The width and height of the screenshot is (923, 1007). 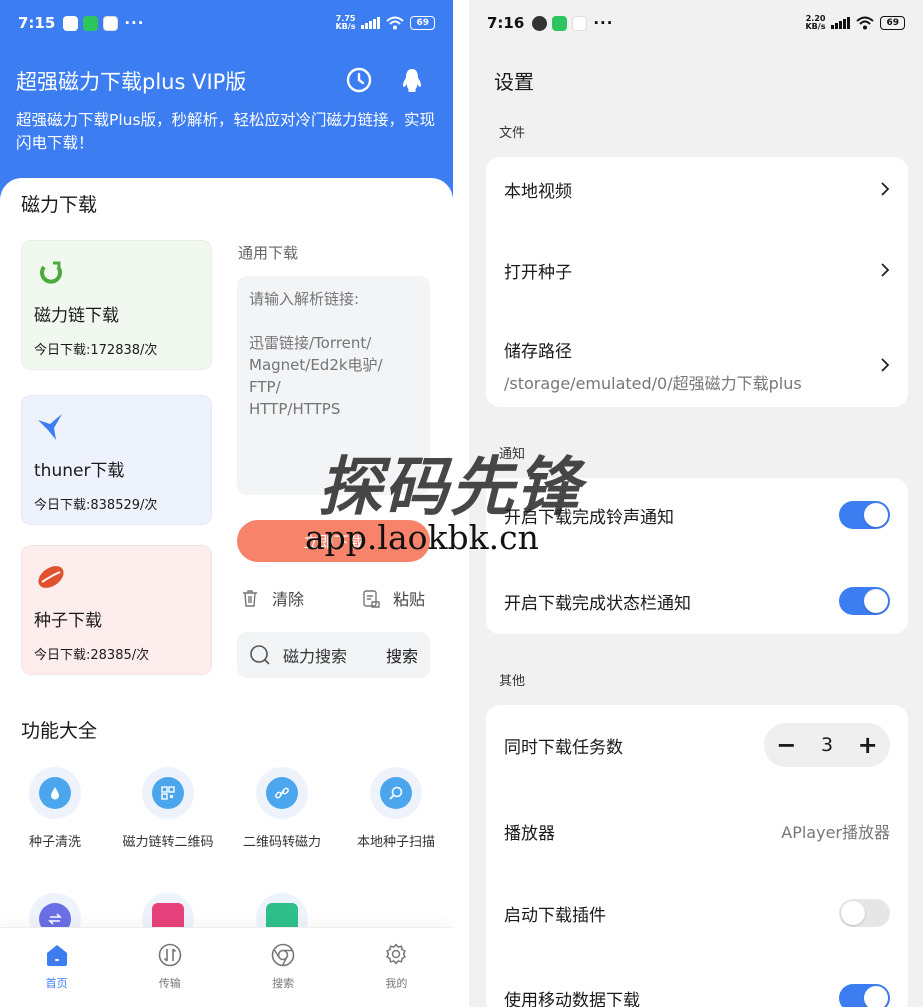 What do you see at coordinates (864, 995) in the screenshot?
I see `mobile-data-toggle` at bounding box center [864, 995].